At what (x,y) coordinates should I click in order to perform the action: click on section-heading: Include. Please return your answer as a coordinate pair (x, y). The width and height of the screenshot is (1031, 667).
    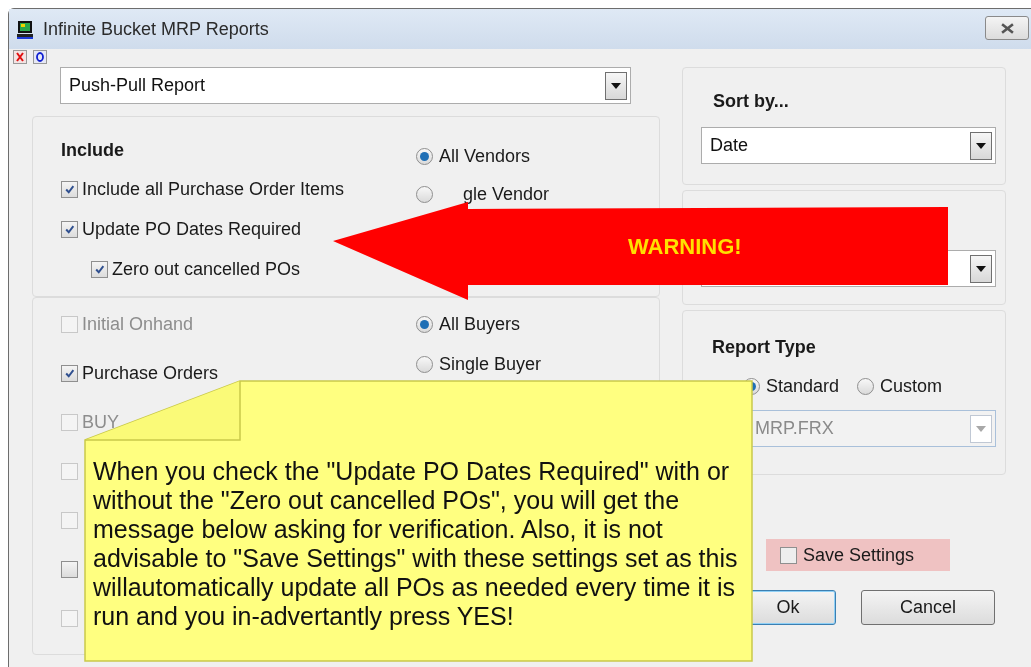
    Looking at the image, I should click on (93, 150).